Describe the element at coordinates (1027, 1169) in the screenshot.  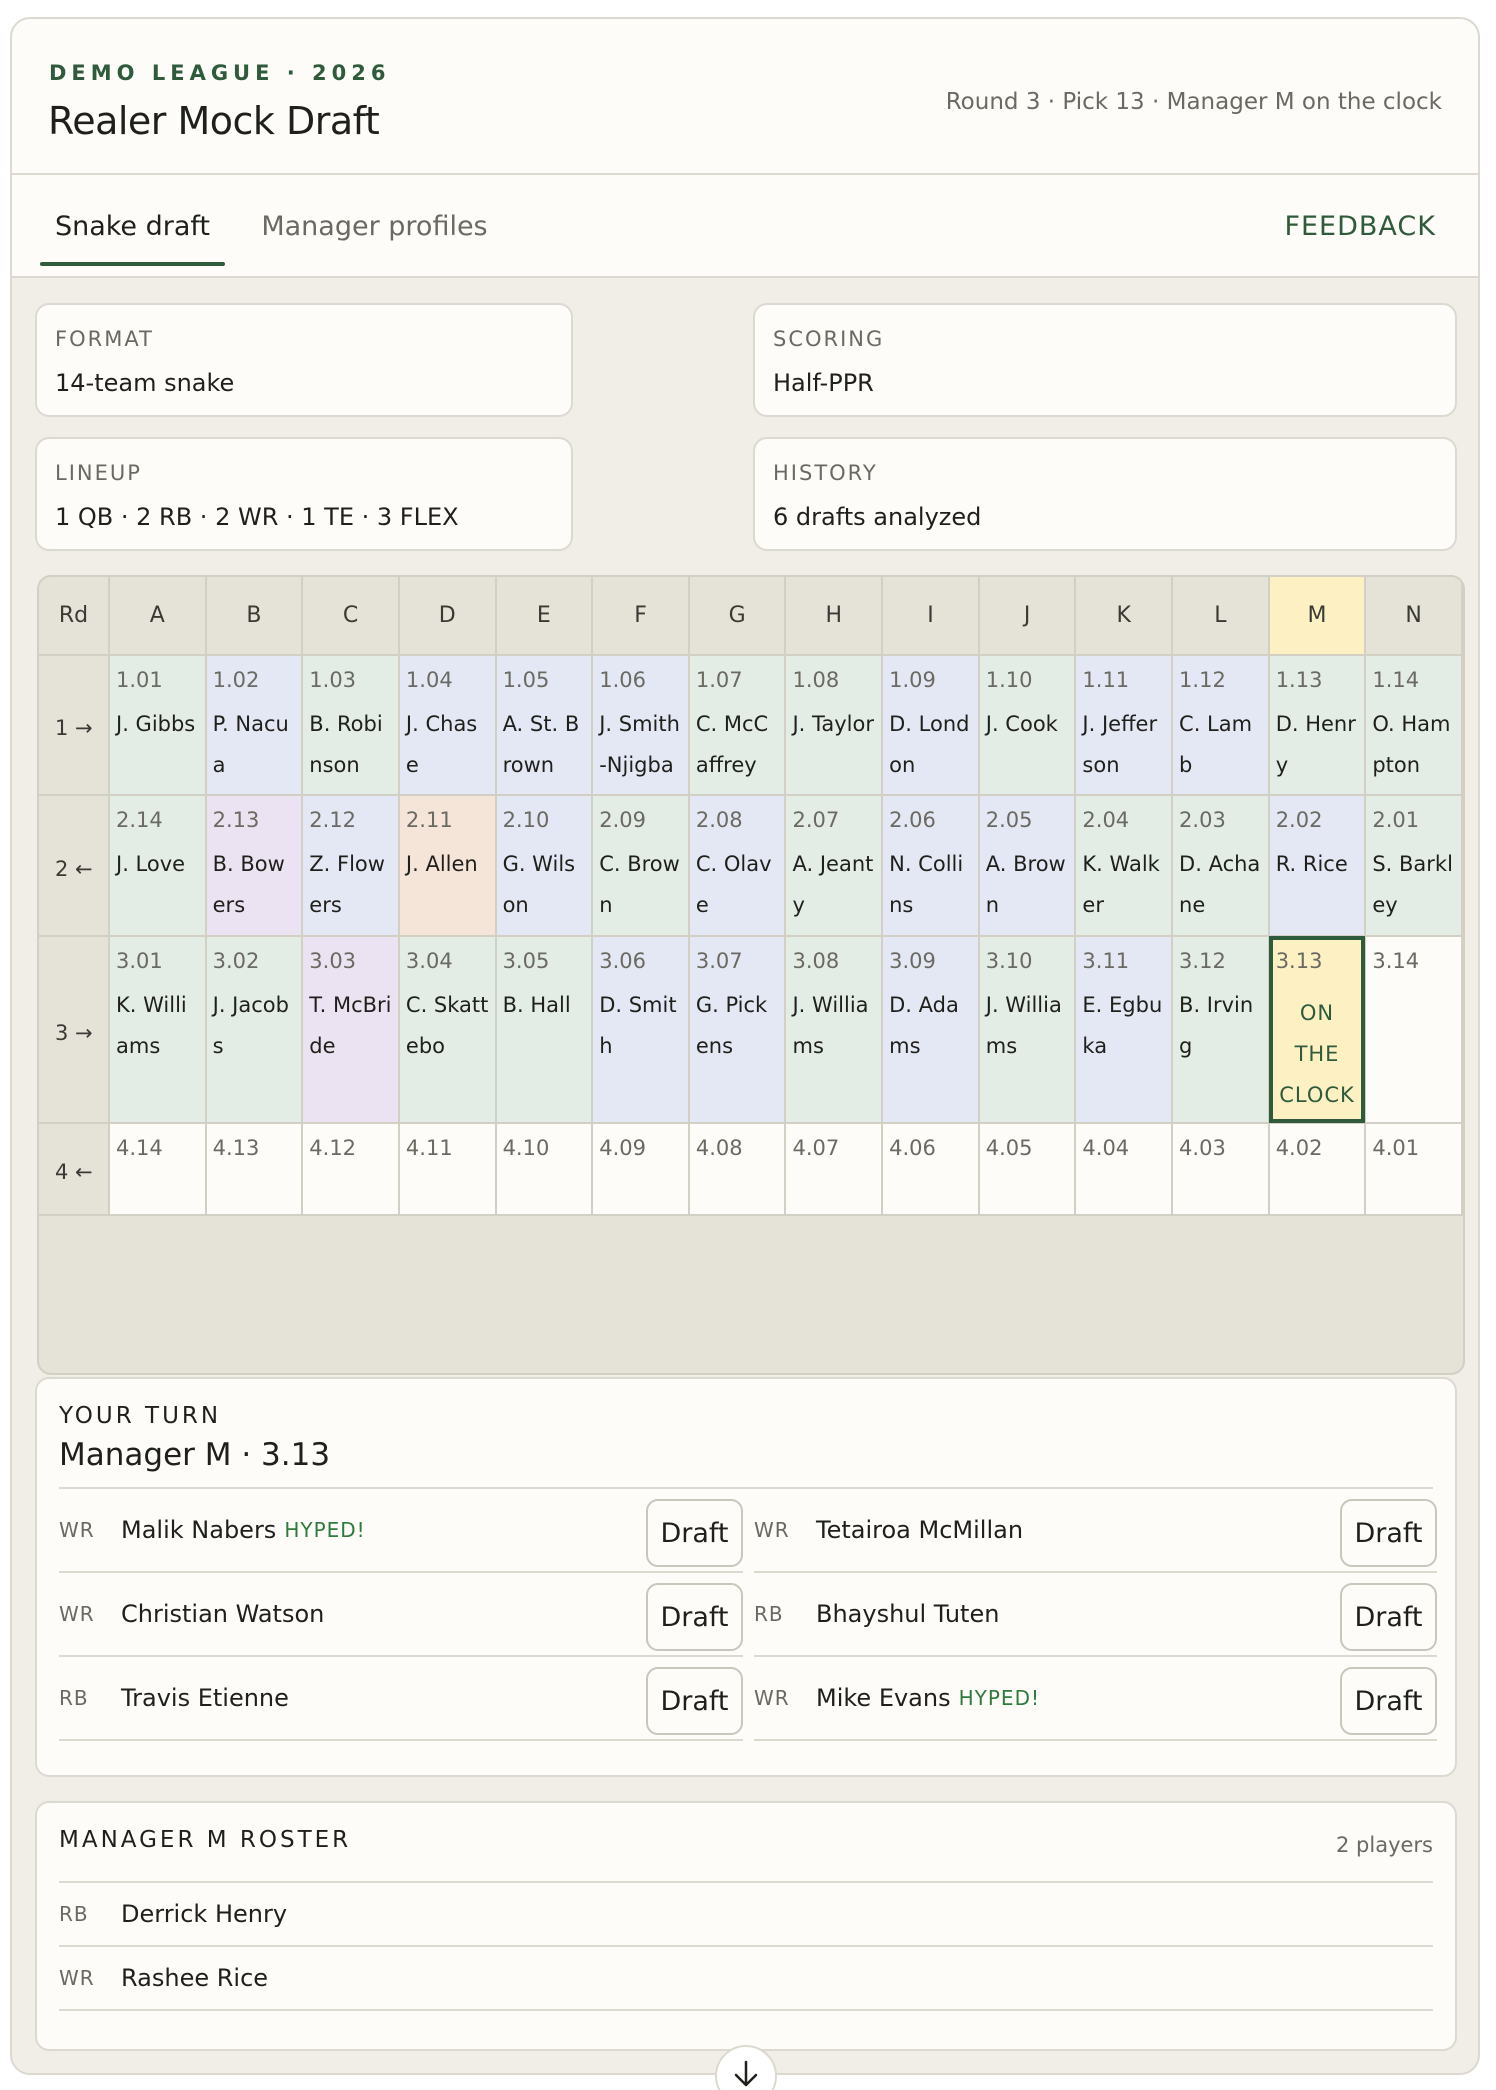
I see `pick-cell: 4.05` at that location.